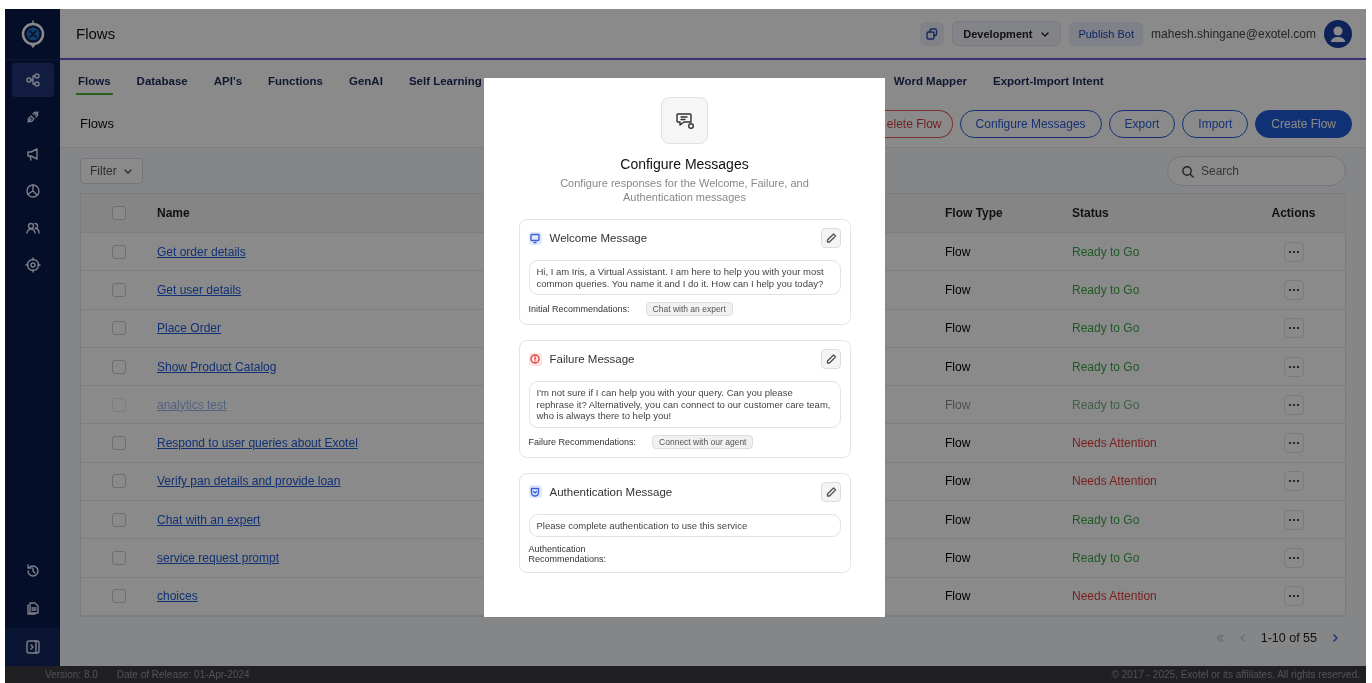 The height and width of the screenshot is (683, 1372). I want to click on card-title: Welcome Message, so click(599, 238).